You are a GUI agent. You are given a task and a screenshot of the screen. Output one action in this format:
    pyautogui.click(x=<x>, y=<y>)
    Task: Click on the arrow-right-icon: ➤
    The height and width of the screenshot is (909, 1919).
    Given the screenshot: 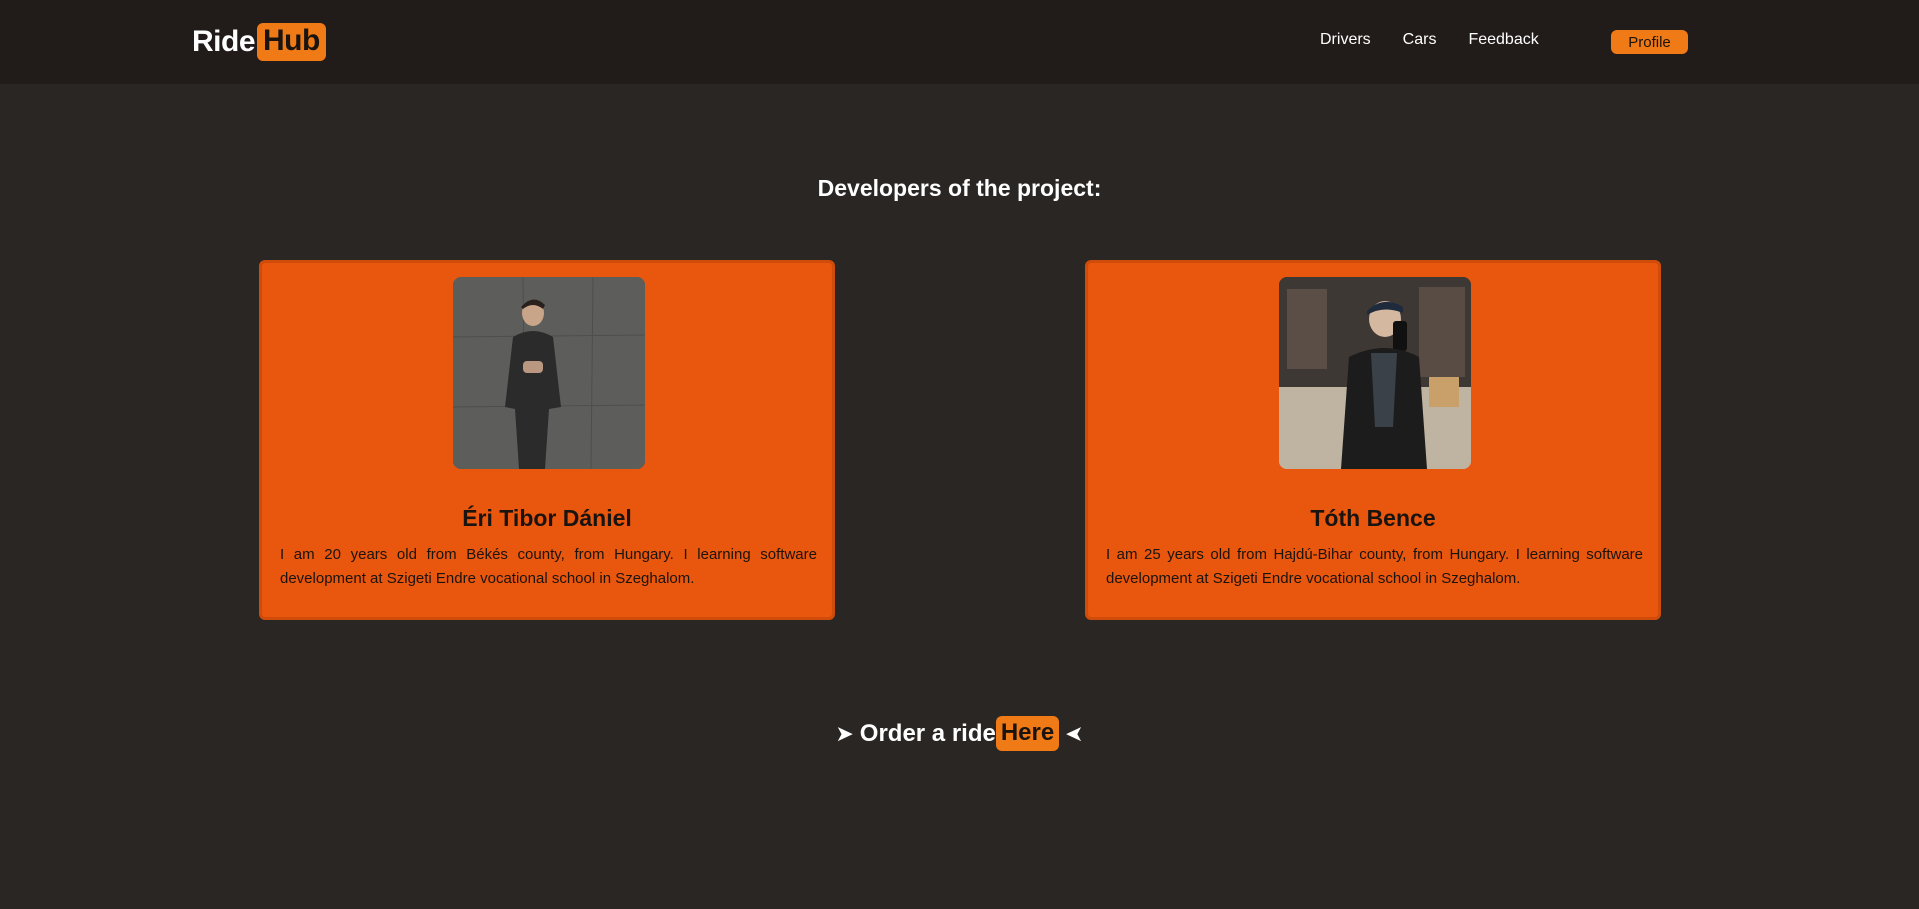 What is the action you would take?
    pyautogui.click(x=844, y=733)
    